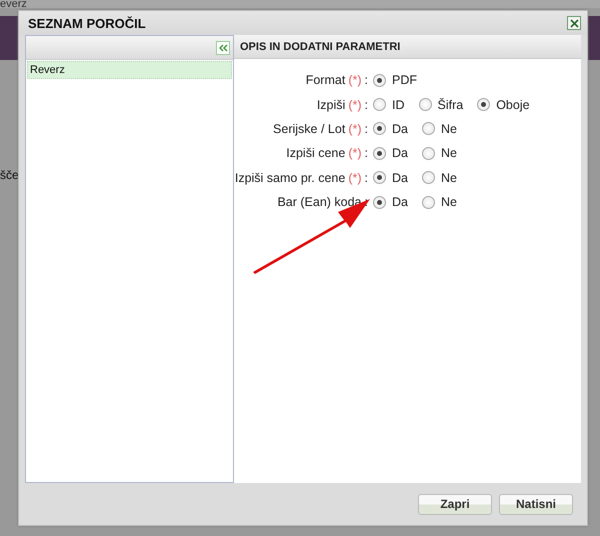  Describe the element at coordinates (395, 80) in the screenshot. I see `radio-option: PDF` at that location.